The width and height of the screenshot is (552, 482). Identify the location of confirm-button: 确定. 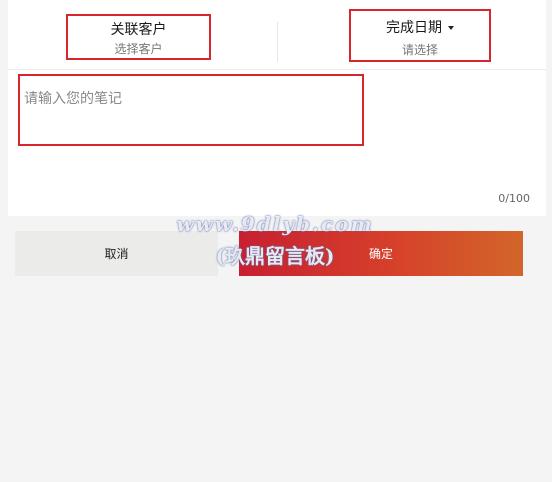
(381, 253).